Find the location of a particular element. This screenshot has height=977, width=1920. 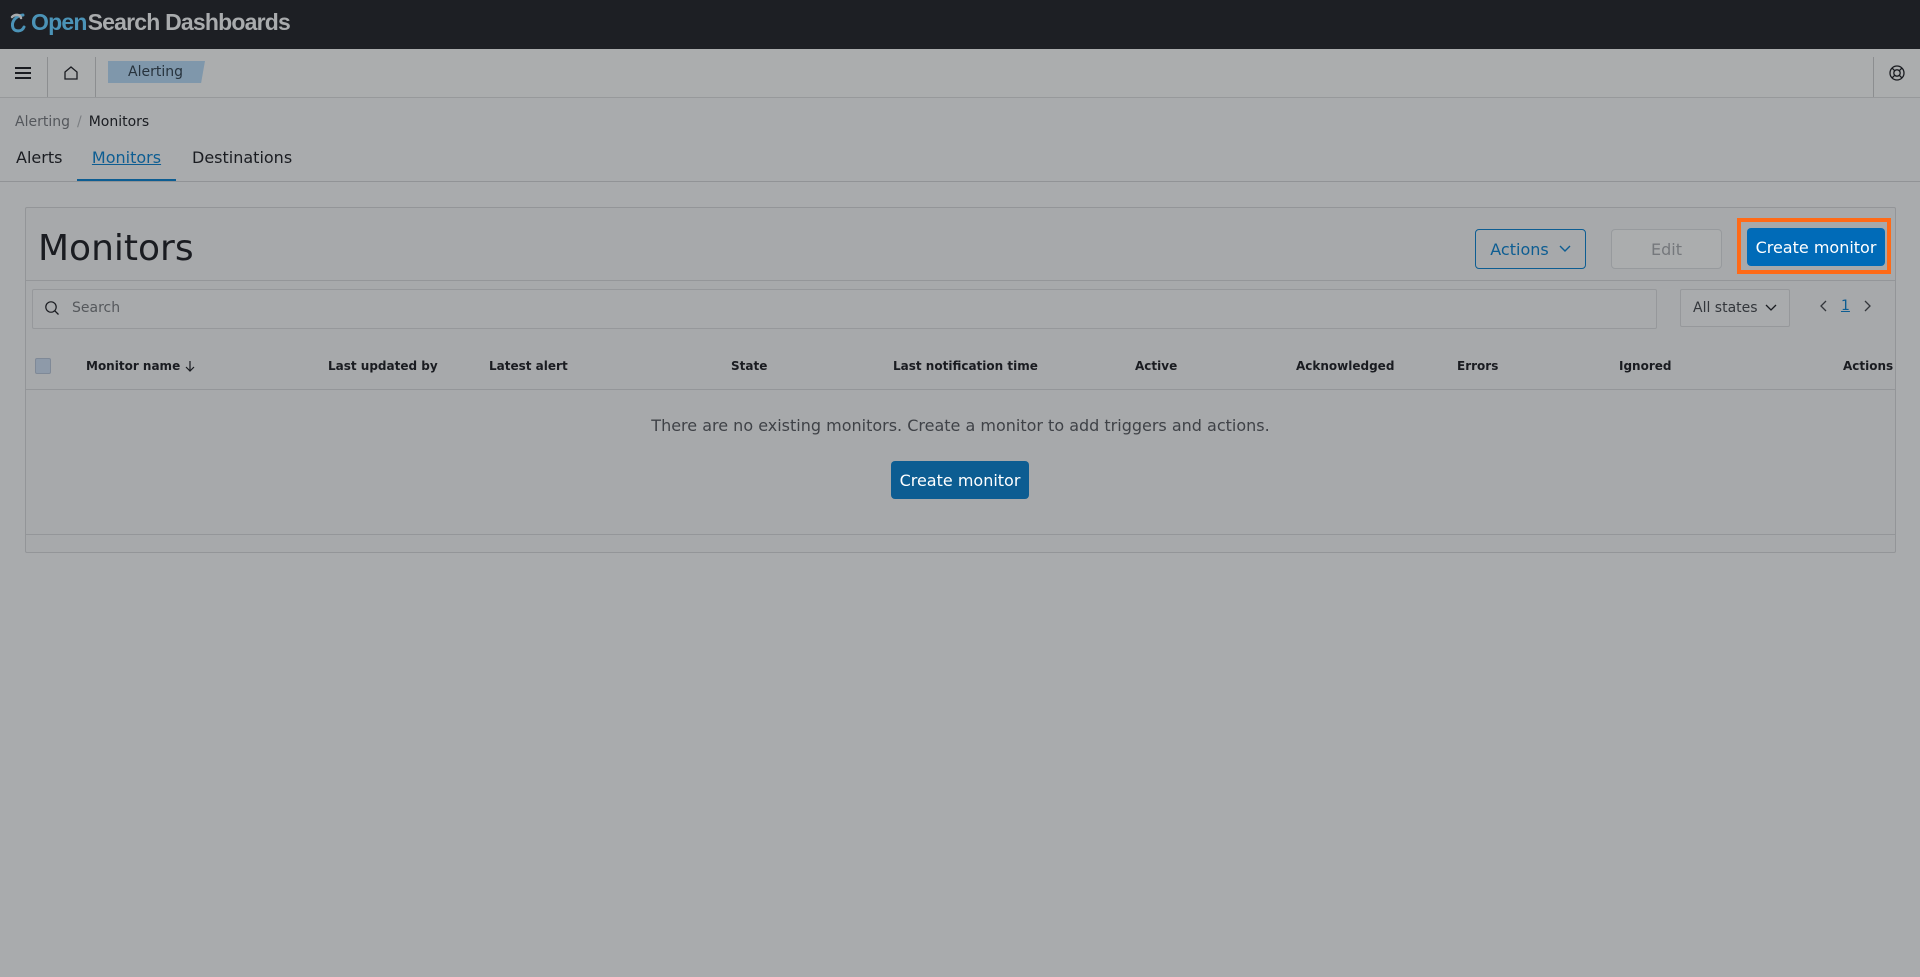

search-placeholder: Search is located at coordinates (96, 308).